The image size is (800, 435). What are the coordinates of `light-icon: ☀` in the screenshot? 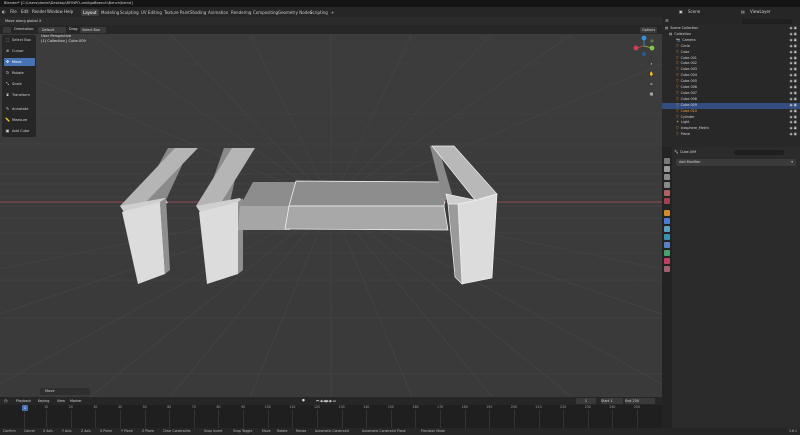 It's located at (678, 122).